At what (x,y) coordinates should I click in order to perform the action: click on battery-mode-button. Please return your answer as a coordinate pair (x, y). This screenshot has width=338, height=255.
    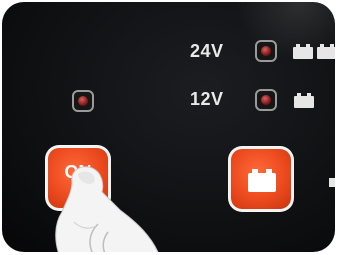
    Looking at the image, I should click on (261, 179).